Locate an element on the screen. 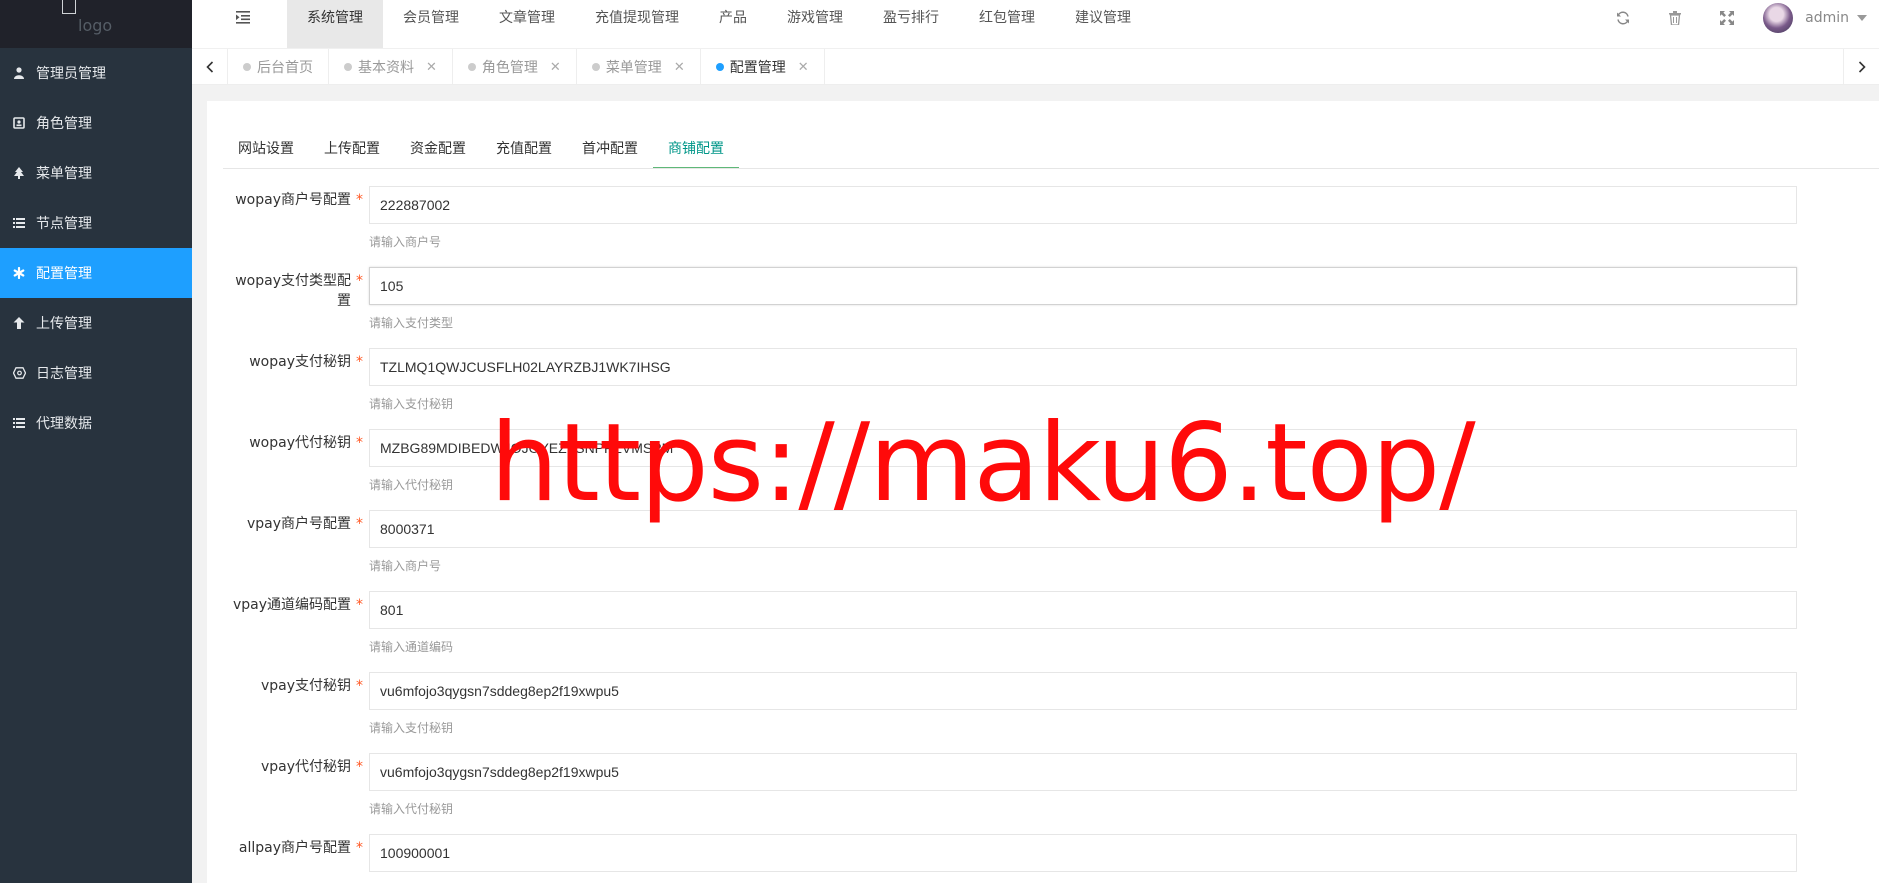 Image resolution: width=1879 pixels, height=883 pixels. trash-icon is located at coordinates (1675, 18).